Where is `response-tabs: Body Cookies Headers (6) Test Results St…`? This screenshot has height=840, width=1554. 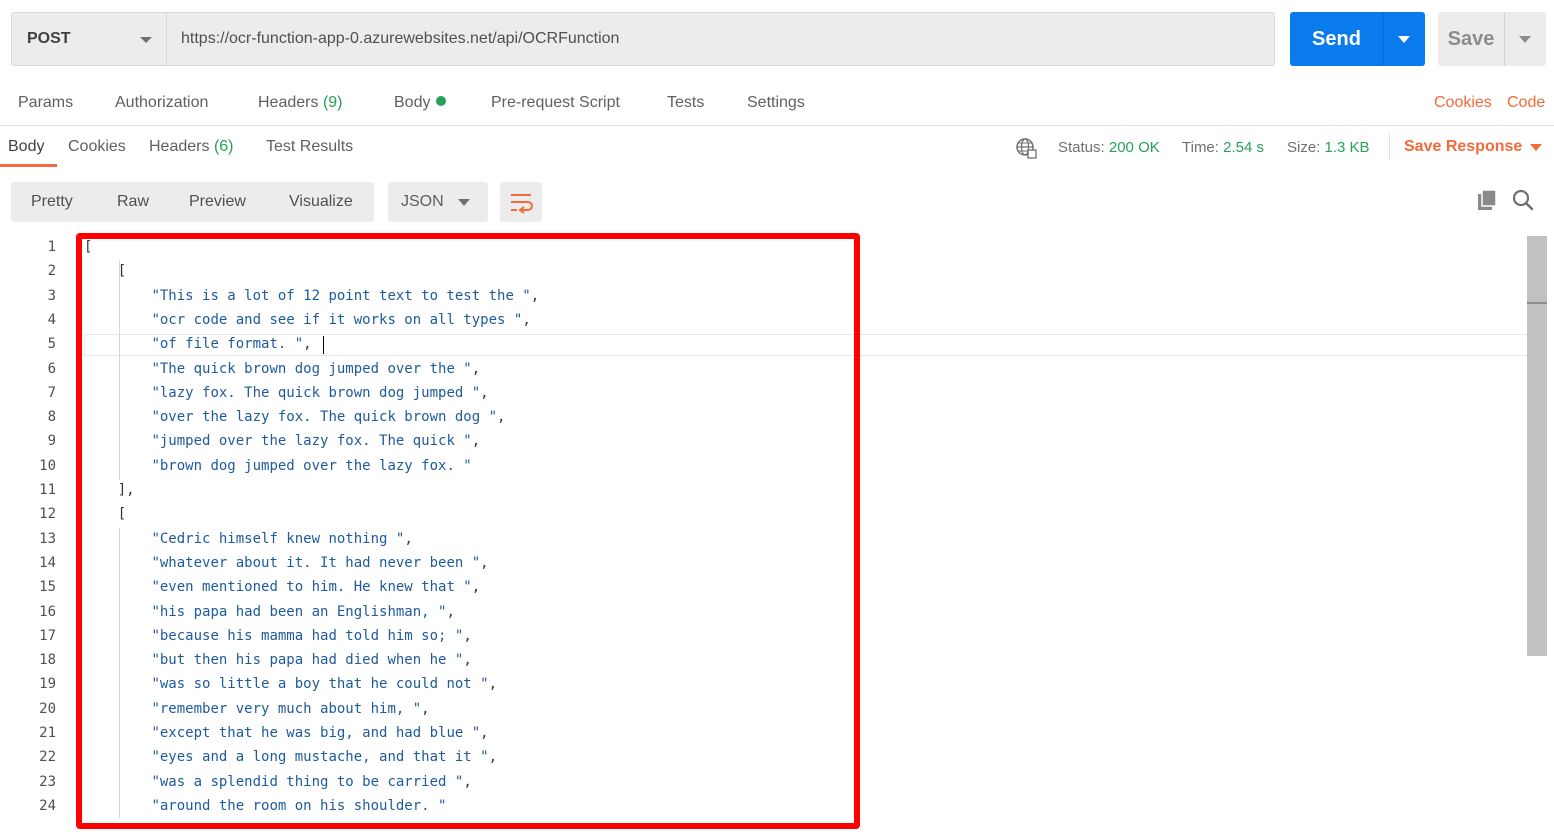 response-tabs: Body Cookies Headers (6) Test Results St… is located at coordinates (777, 147).